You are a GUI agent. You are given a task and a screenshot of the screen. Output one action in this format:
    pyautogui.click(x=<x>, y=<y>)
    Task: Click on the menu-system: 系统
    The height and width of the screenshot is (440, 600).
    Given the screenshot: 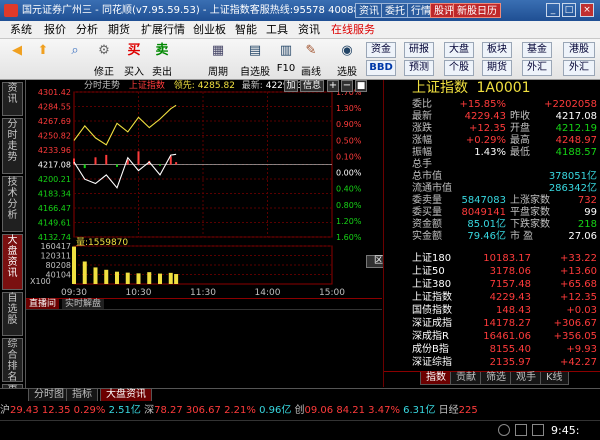 What is the action you would take?
    pyautogui.click(x=21, y=30)
    